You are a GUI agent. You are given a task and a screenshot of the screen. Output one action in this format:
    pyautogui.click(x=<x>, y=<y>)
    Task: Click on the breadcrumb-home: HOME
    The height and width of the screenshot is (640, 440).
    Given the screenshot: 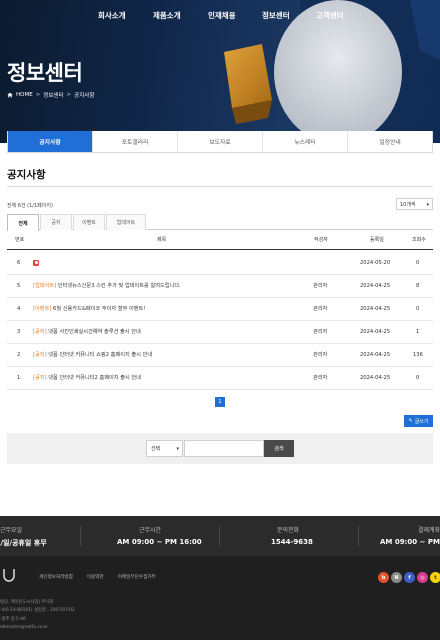 What is the action you would take?
    pyautogui.click(x=24, y=95)
    